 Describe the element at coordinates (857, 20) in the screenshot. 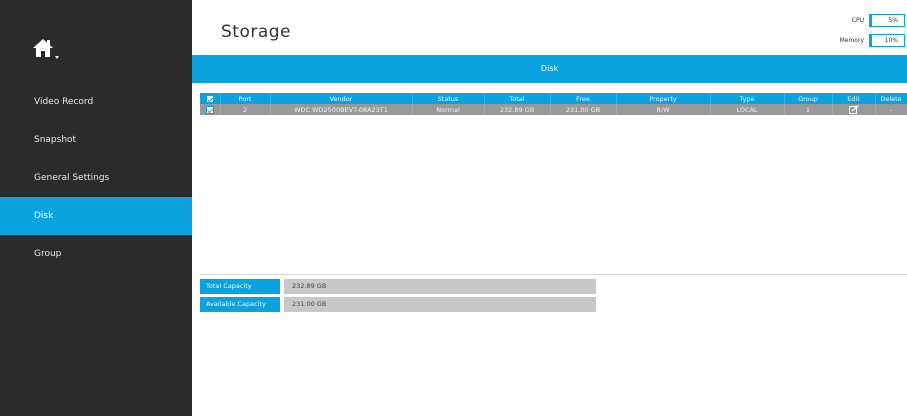

I see `cpu-label: CPU` at that location.